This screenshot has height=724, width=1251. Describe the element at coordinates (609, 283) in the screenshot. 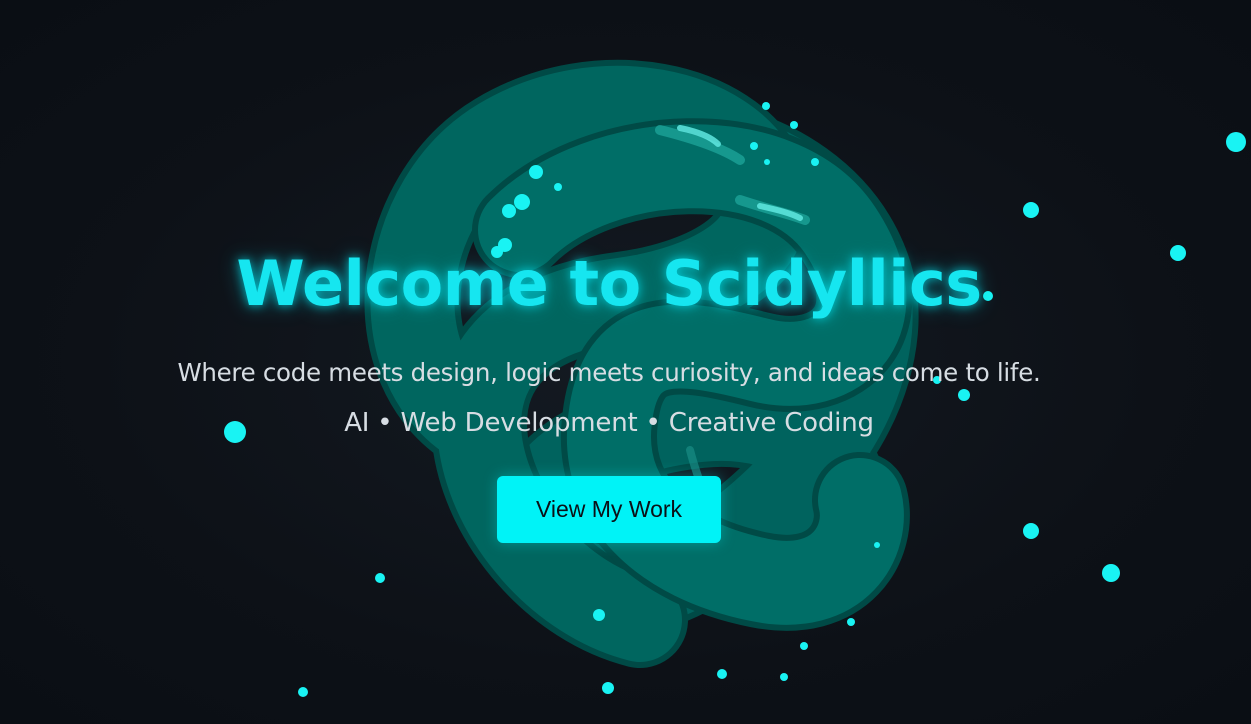

I see `hero-title: Welcome to Scidyllics` at that location.